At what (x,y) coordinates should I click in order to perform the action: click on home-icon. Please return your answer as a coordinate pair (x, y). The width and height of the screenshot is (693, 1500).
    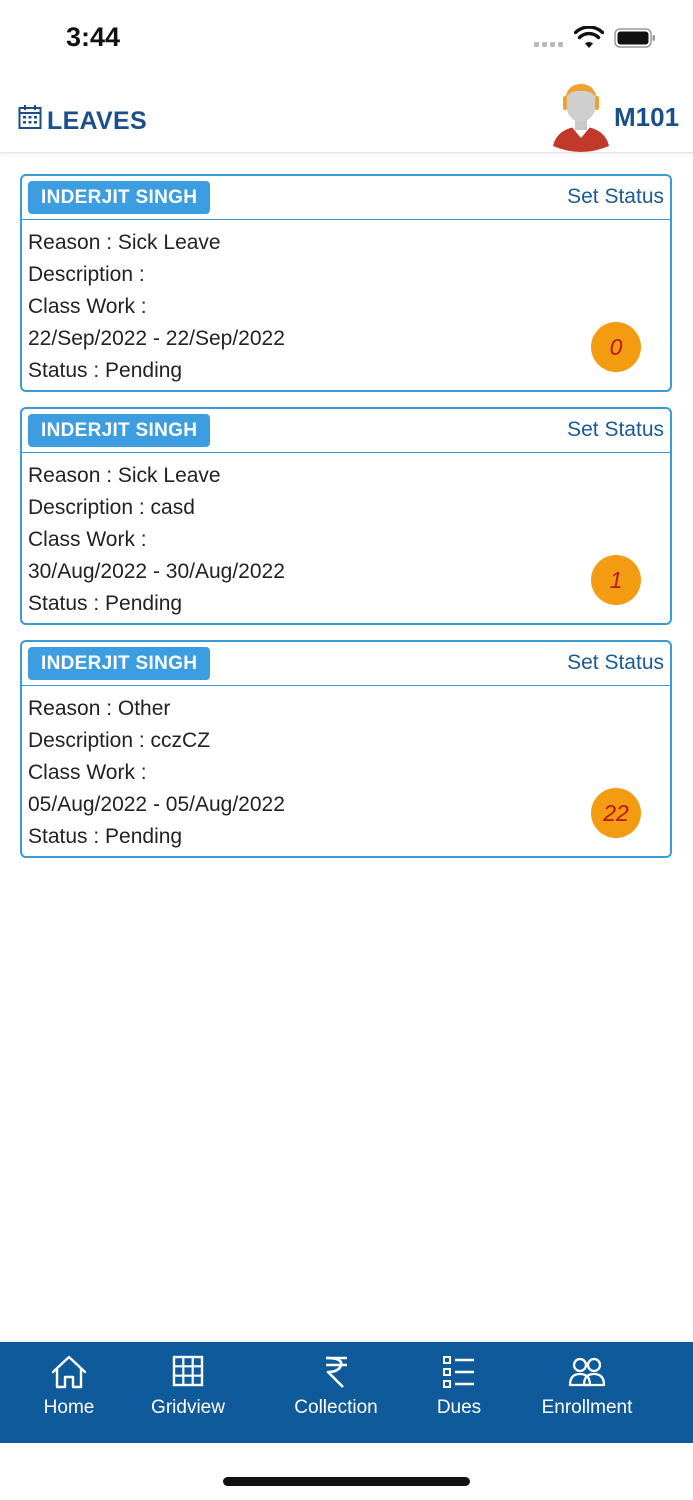
    Looking at the image, I should click on (69, 1372).